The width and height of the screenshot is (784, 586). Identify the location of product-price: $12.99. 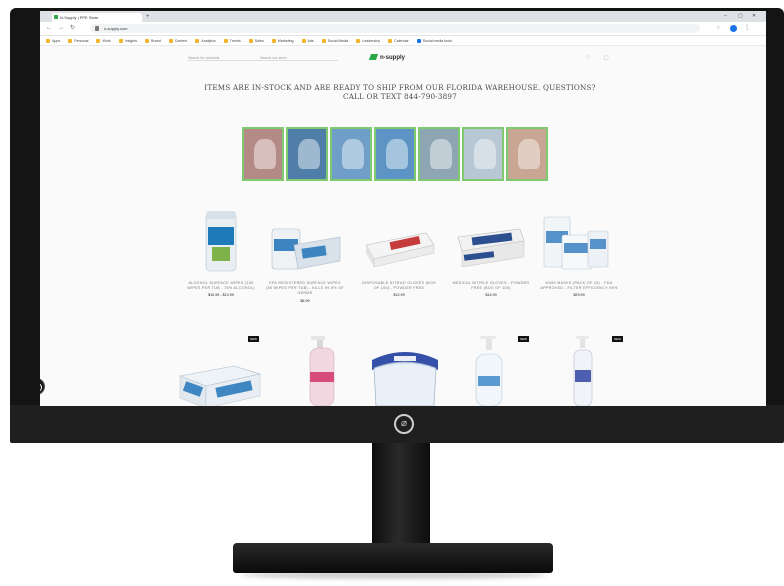
(399, 295).